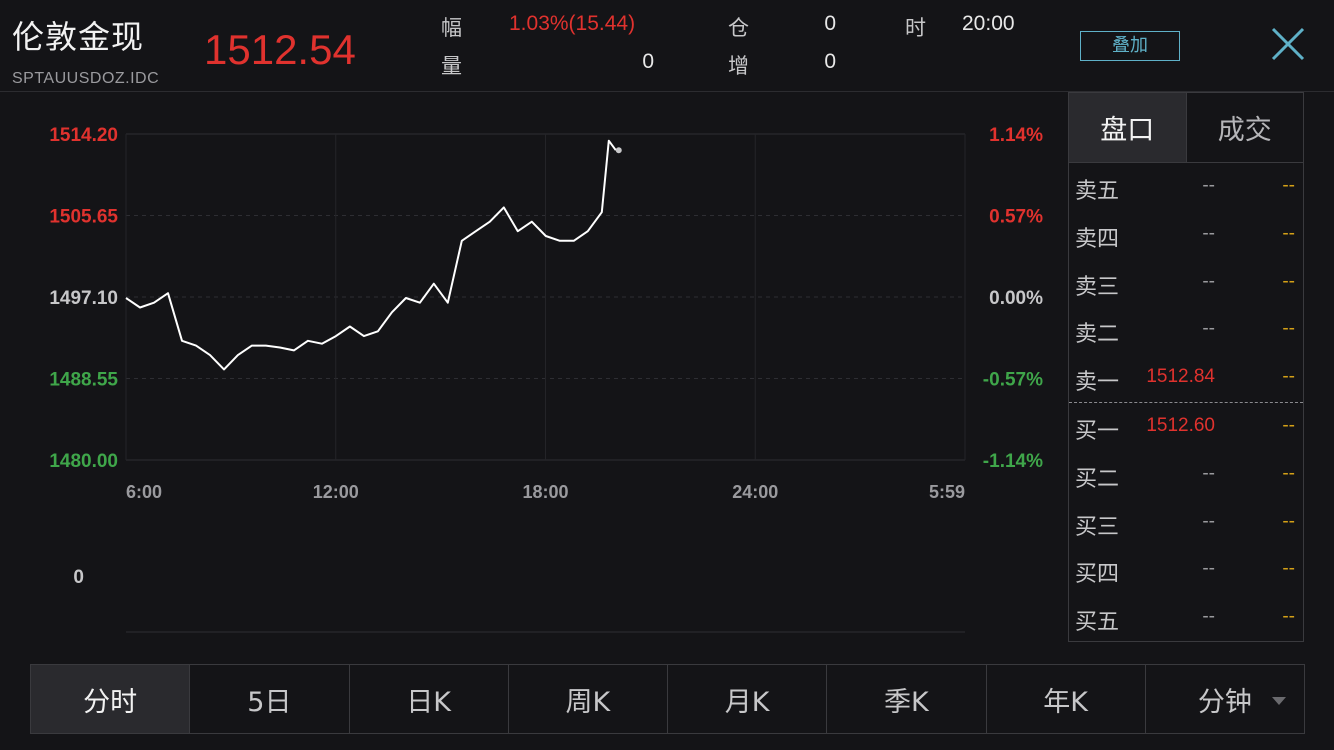 Image resolution: width=1334 pixels, height=750 pixels. What do you see at coordinates (1128, 127) in the screenshot?
I see `tab-order-book: 盘口` at bounding box center [1128, 127].